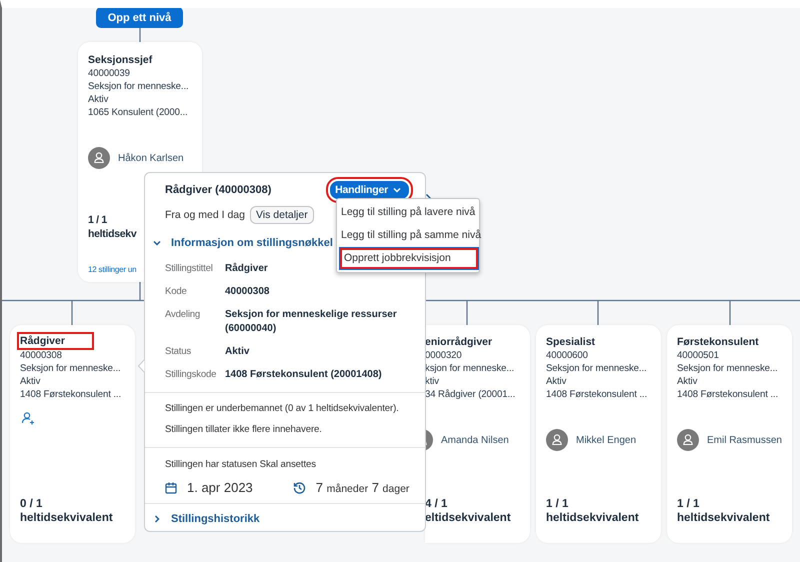 The width and height of the screenshot is (800, 562). What do you see at coordinates (112, 234) in the screenshot?
I see `fte-label: heltidsekv` at bounding box center [112, 234].